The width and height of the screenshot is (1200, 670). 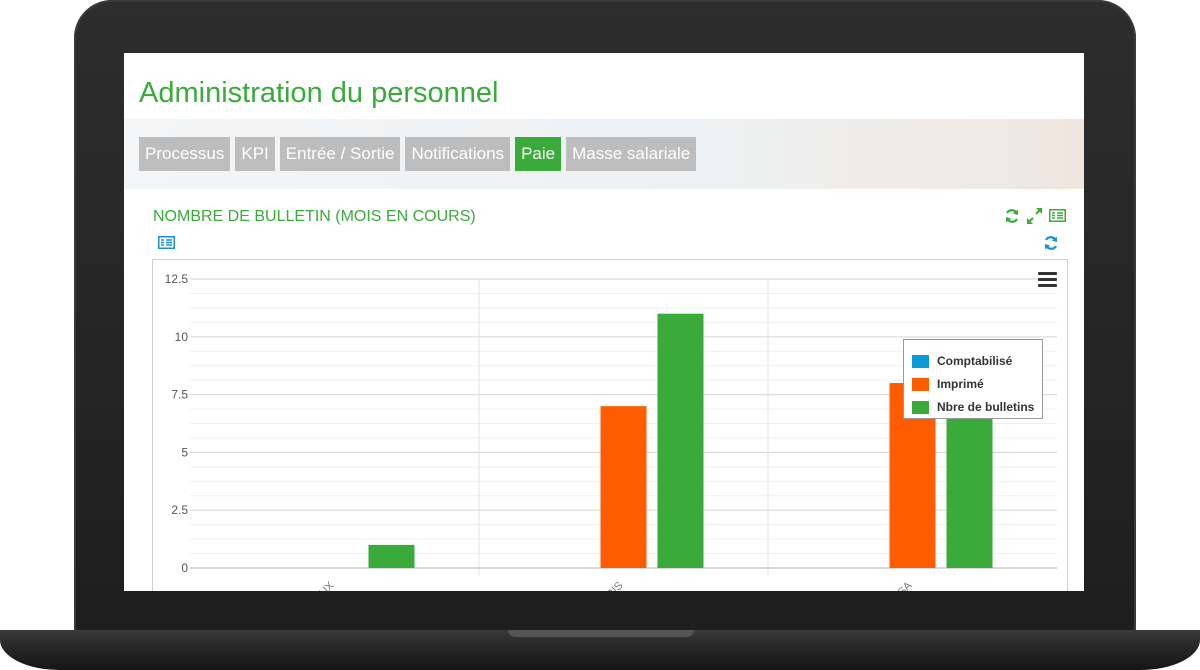 I want to click on page-title: Administration du personnel, so click(x=319, y=93).